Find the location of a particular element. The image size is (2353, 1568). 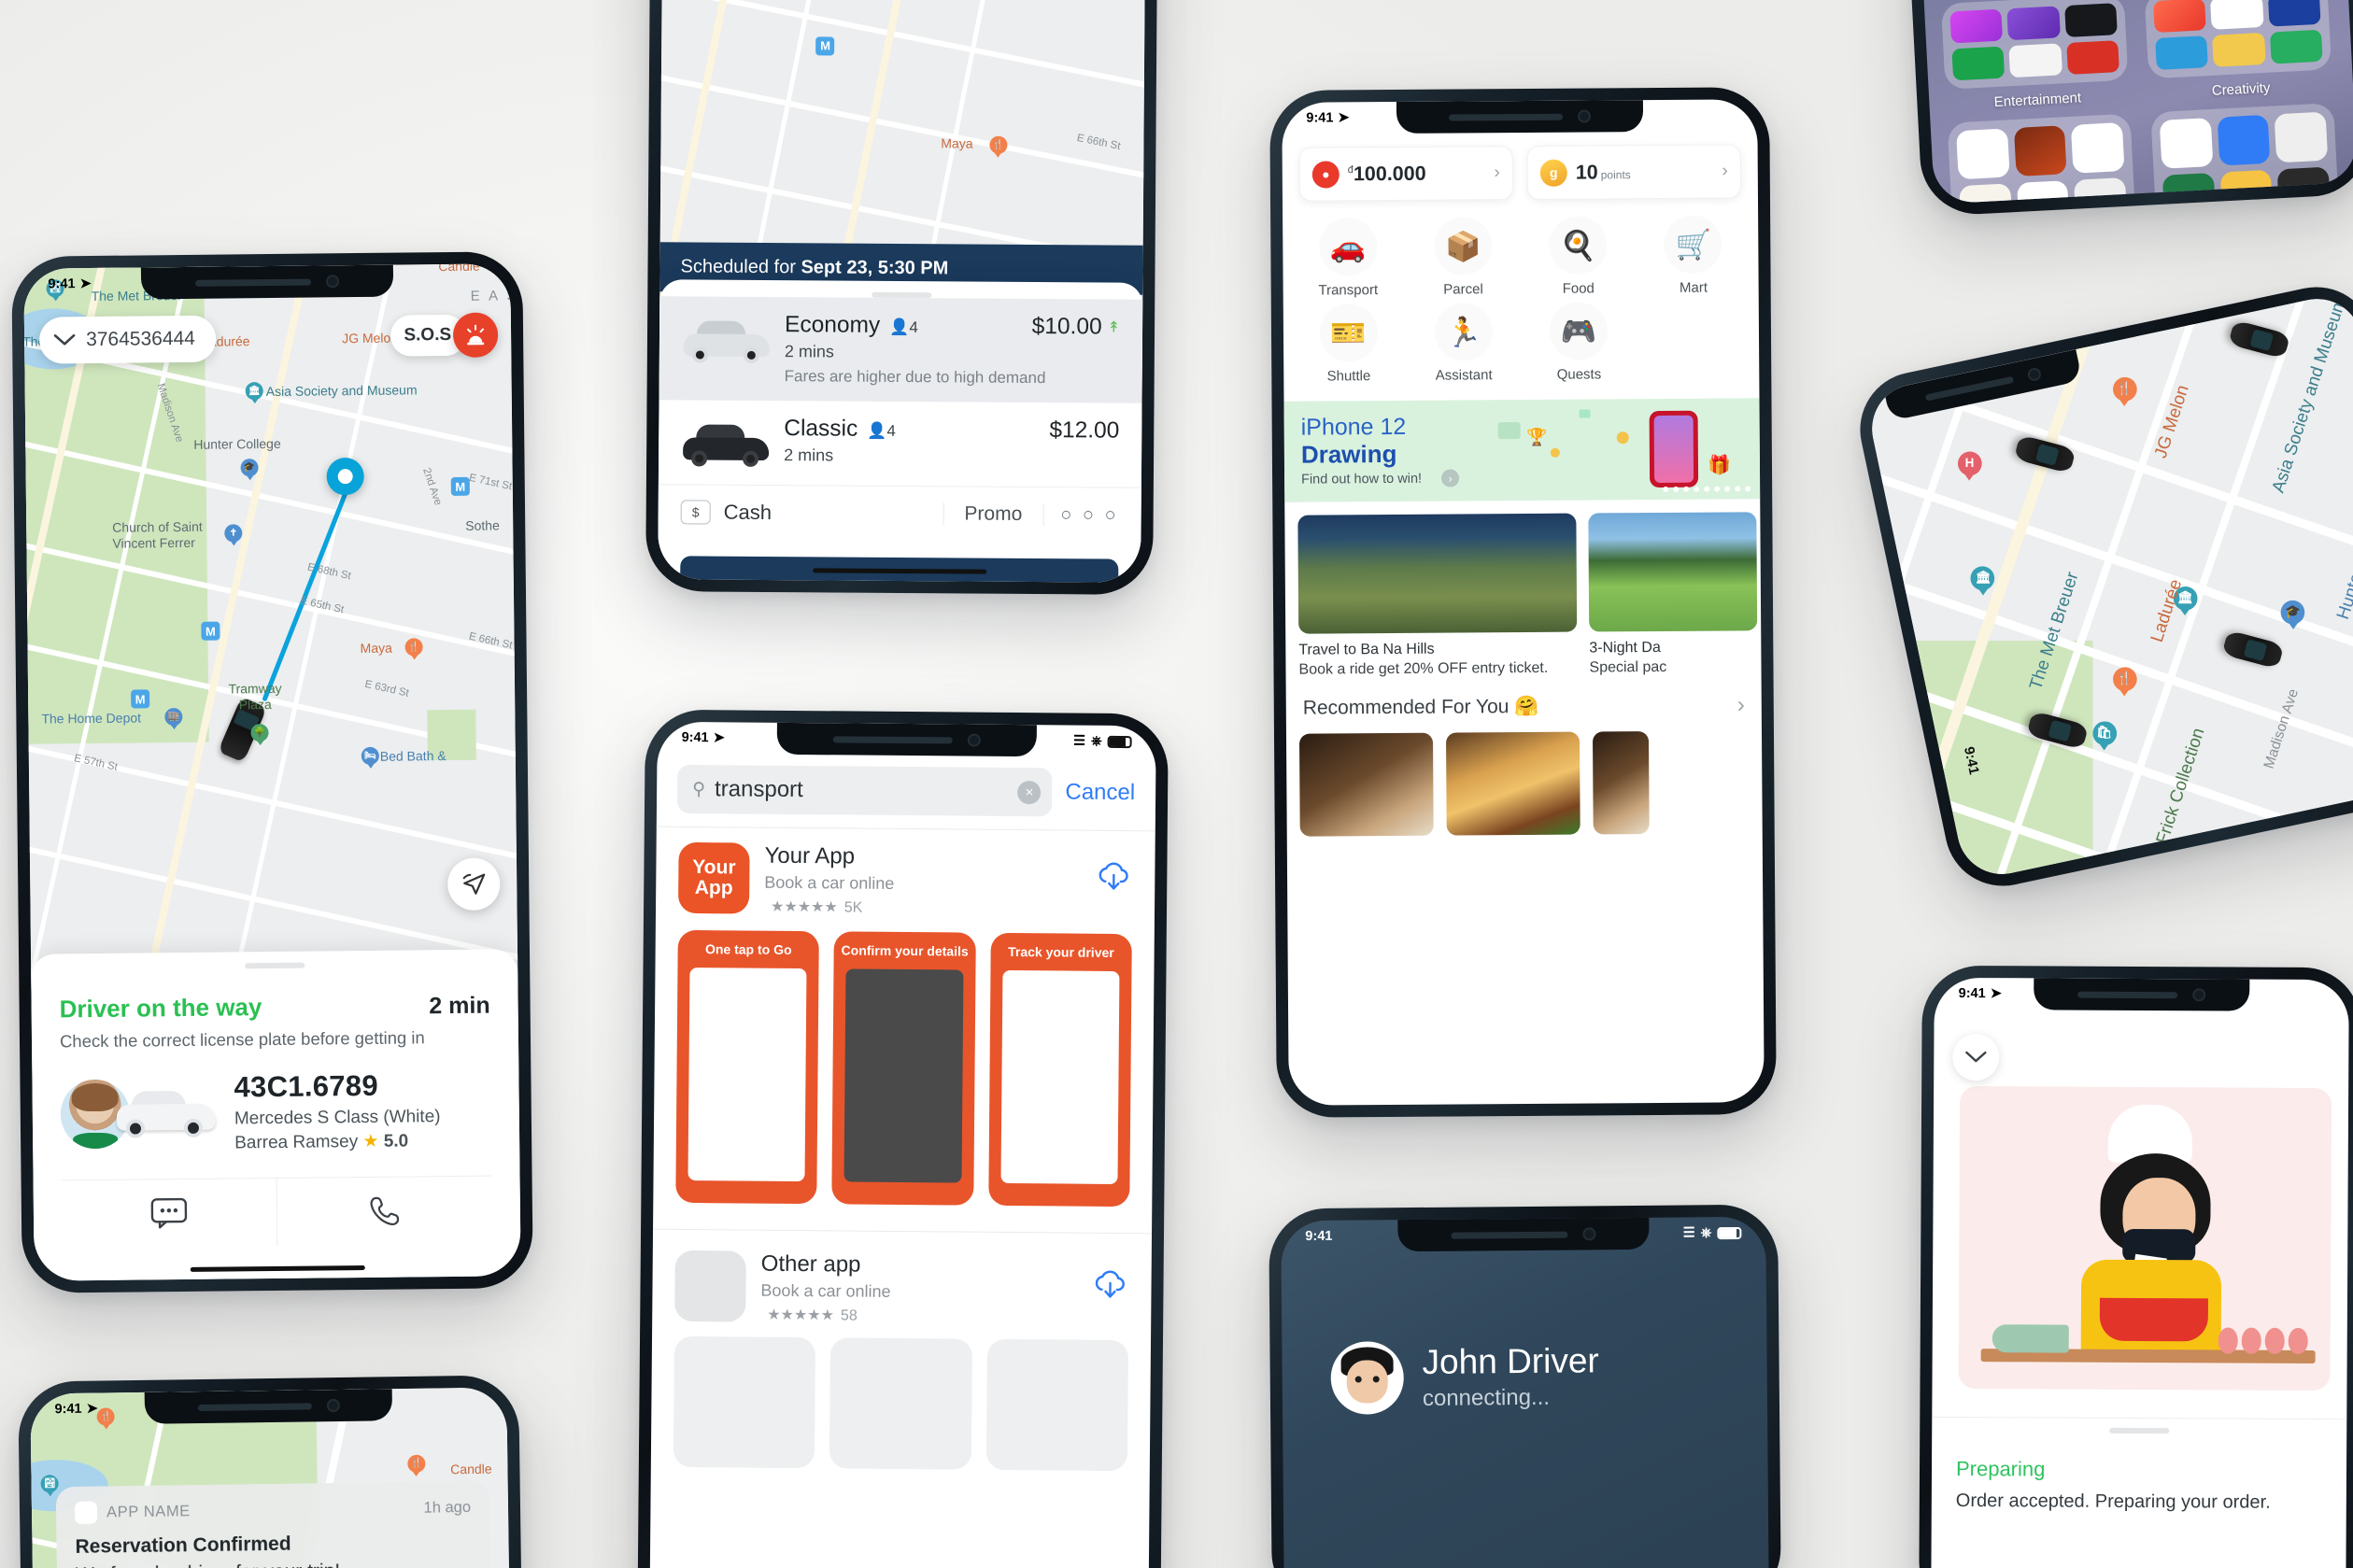

more-options-icon: ○ ○ ○ is located at coordinates (1080, 515).